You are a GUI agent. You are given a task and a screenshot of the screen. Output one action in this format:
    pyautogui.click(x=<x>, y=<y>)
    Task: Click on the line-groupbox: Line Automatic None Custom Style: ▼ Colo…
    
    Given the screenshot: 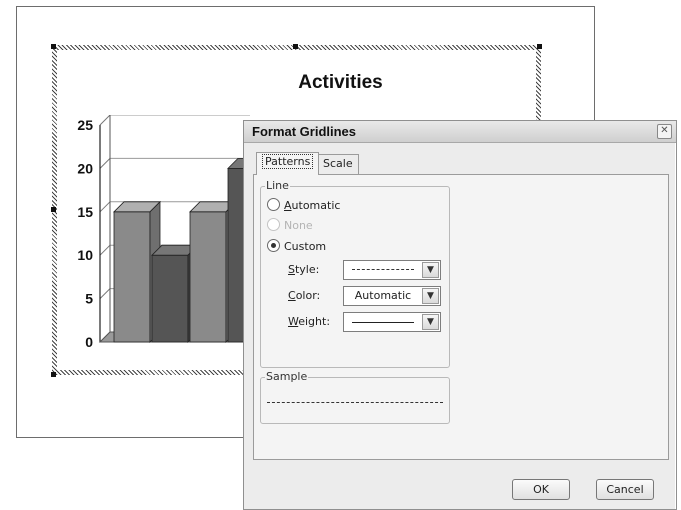 What is the action you would take?
    pyautogui.click(x=355, y=273)
    